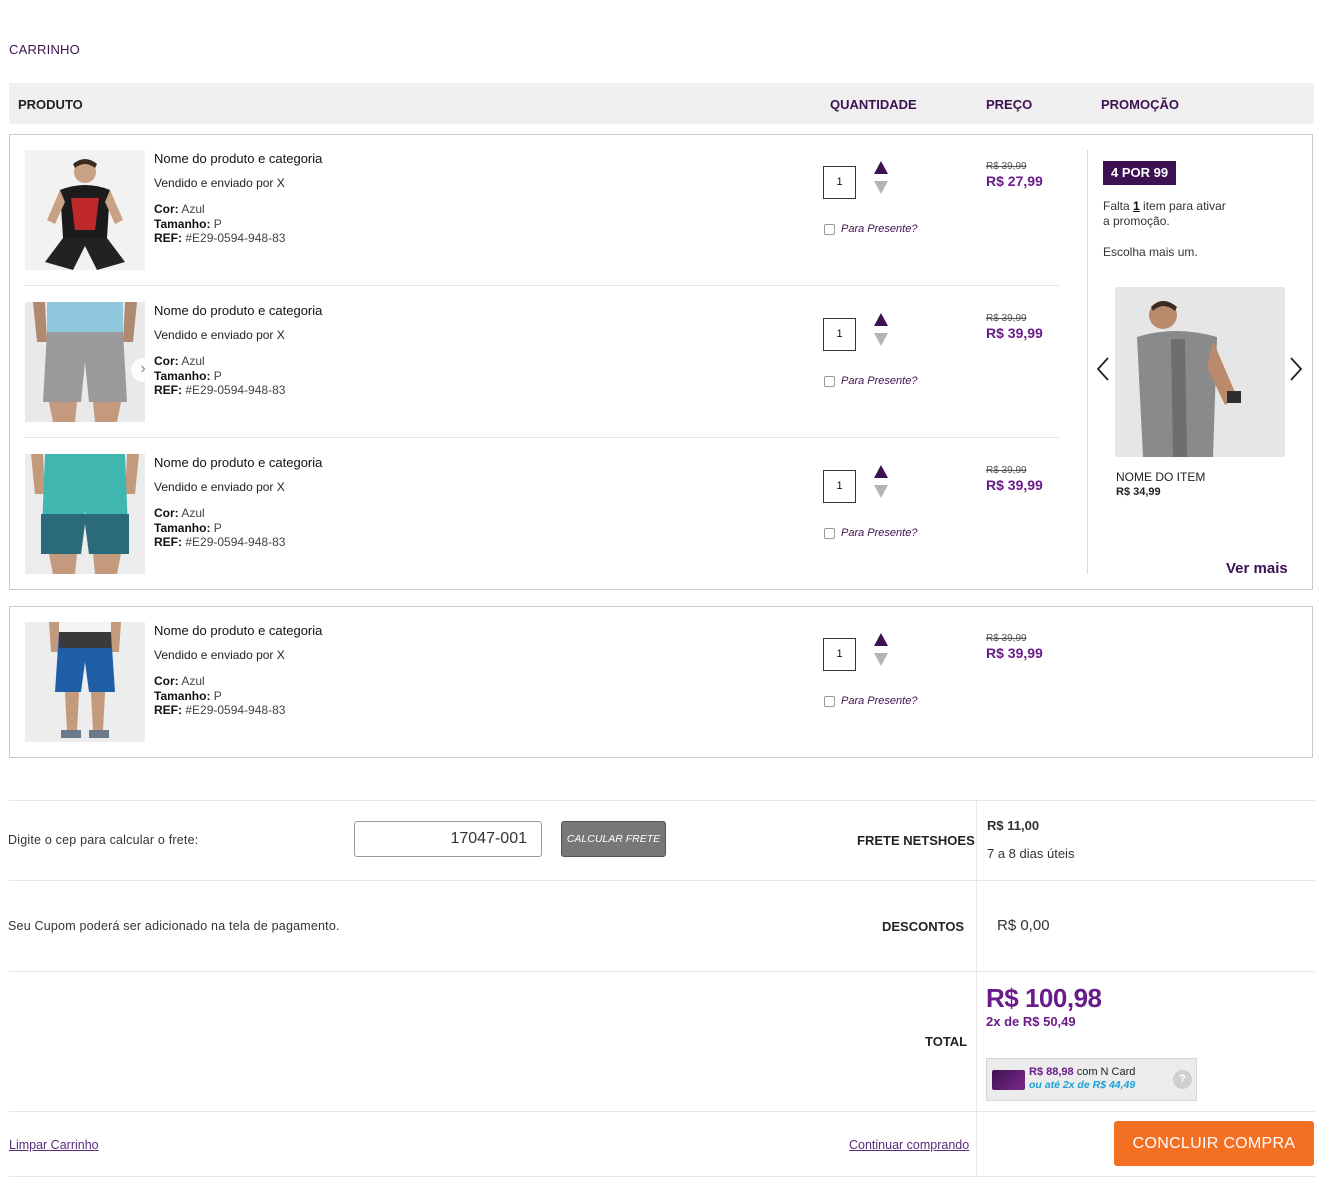 This screenshot has width=1323, height=1192. What do you see at coordinates (613, 839) in the screenshot?
I see `calculate-shipping-button: CALCULAR FRETE` at bounding box center [613, 839].